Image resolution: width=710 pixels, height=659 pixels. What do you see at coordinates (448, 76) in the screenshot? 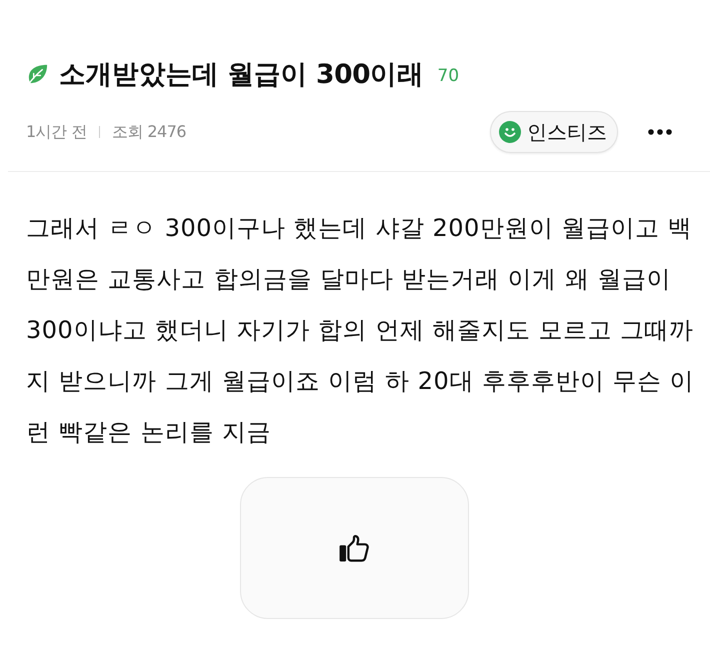
I see `comment-count: 70` at bounding box center [448, 76].